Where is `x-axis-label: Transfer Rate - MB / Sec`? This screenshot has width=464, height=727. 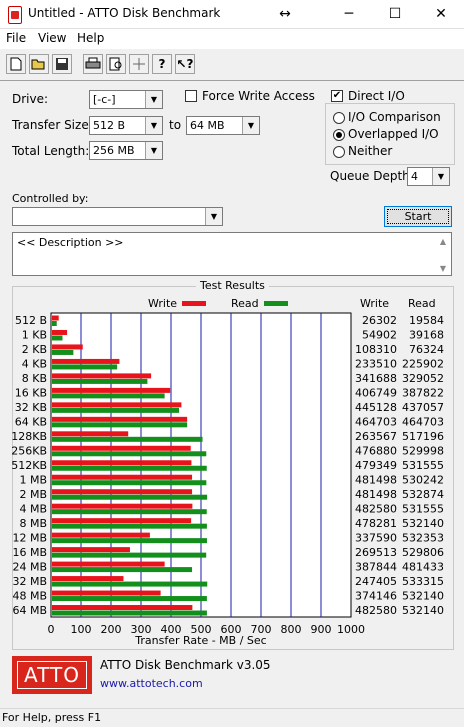 x-axis-label: Transfer Rate - MB / Sec is located at coordinates (200, 640).